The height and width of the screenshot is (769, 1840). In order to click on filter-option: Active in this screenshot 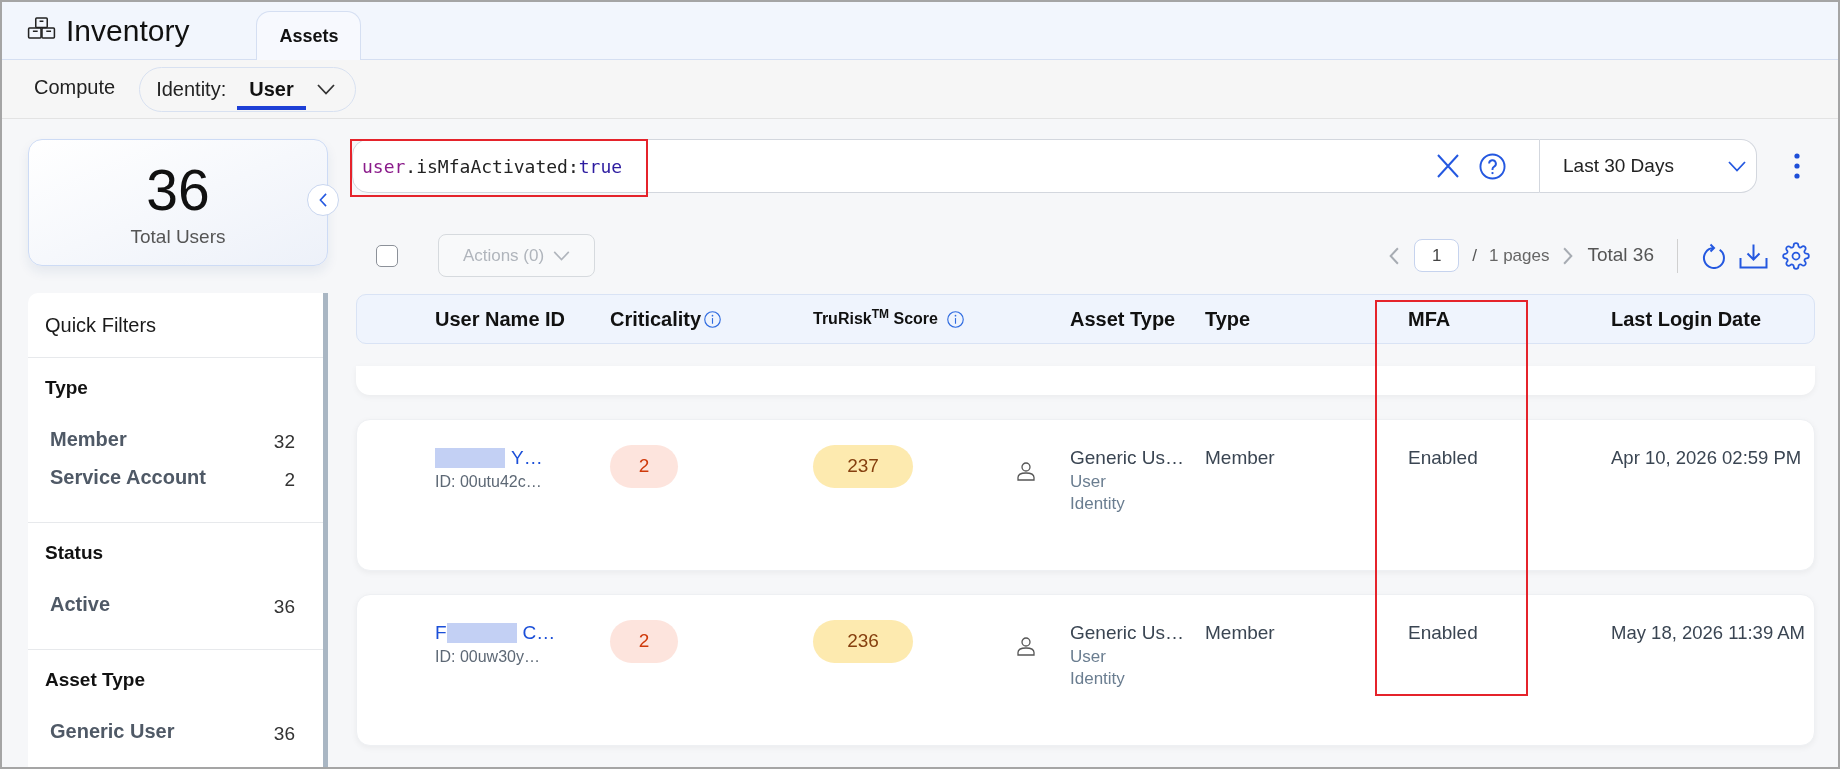, I will do `click(80, 604)`.